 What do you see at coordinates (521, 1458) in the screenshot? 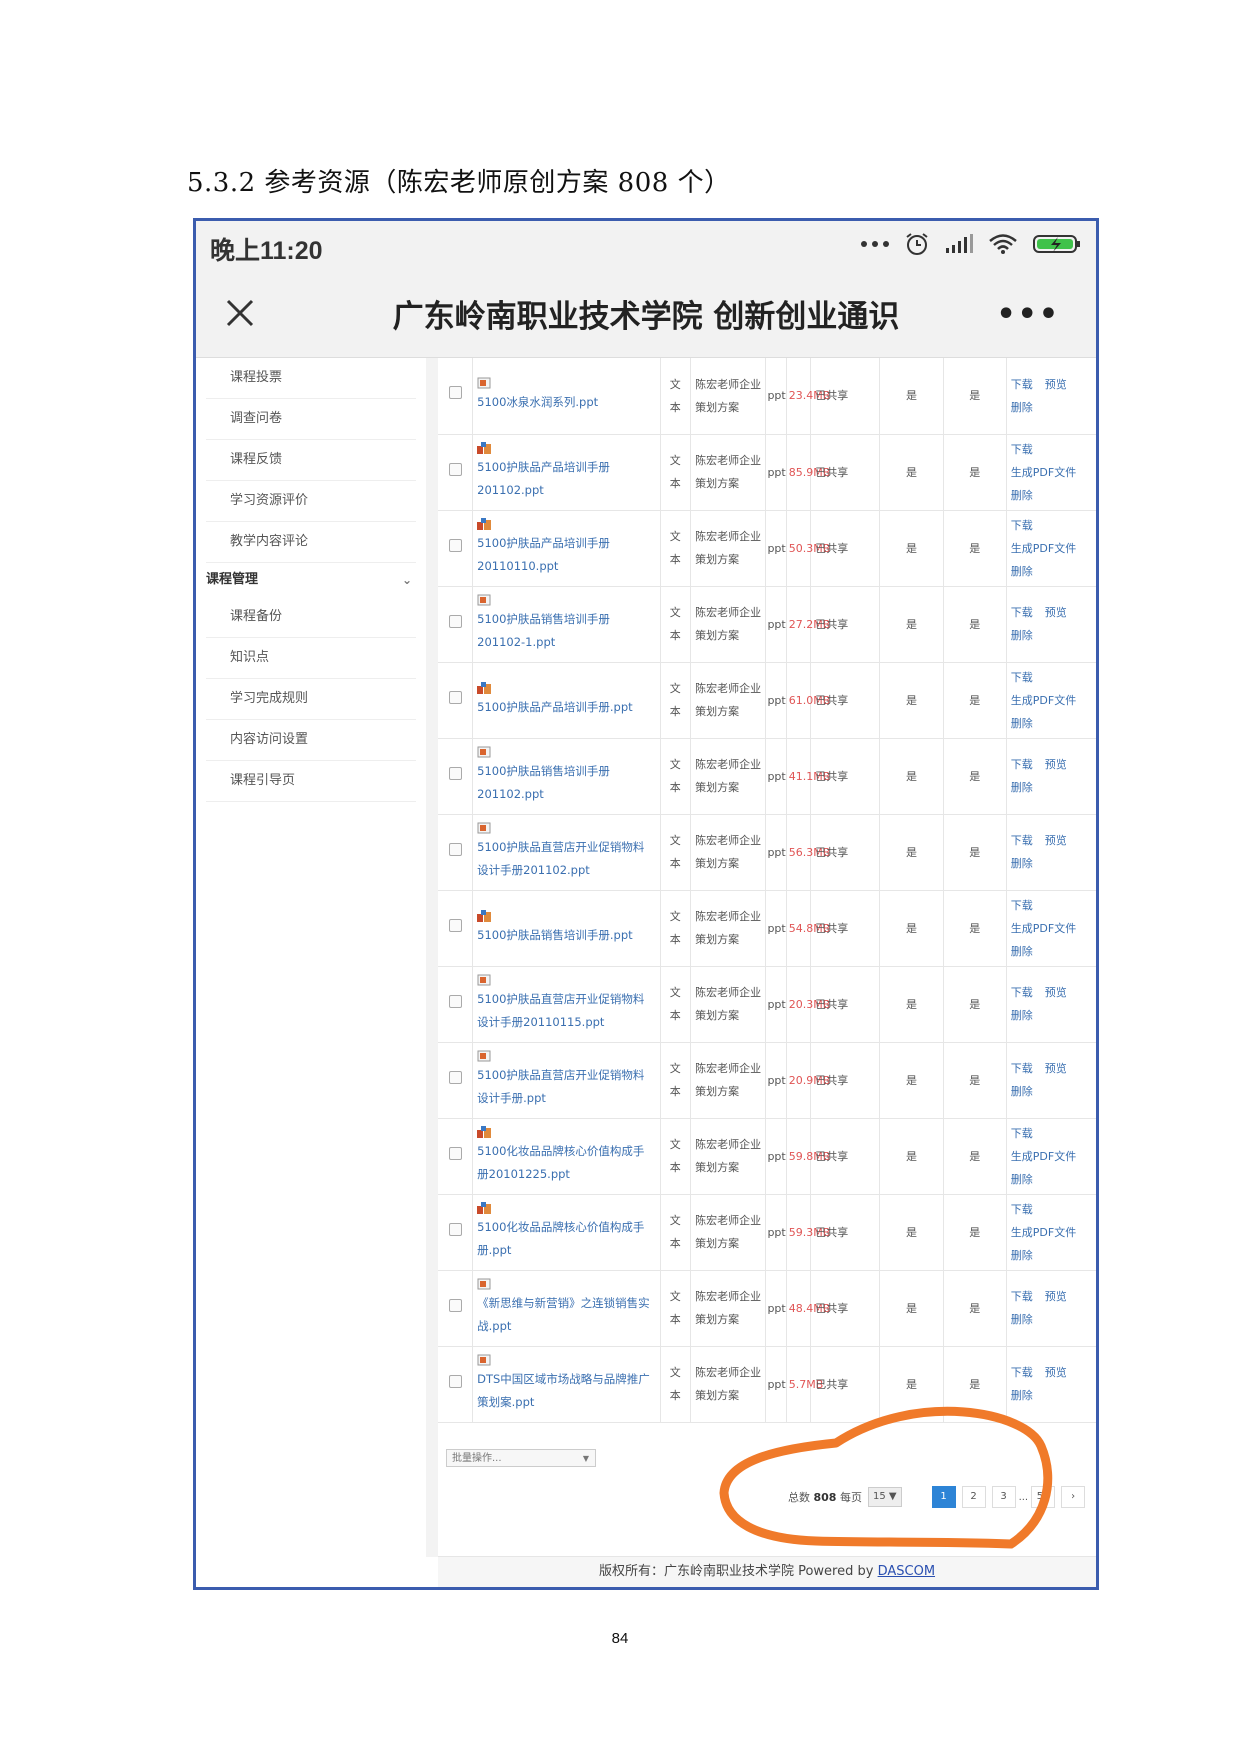
I see `bulk-action-select: 批量操作... ▼` at bounding box center [521, 1458].